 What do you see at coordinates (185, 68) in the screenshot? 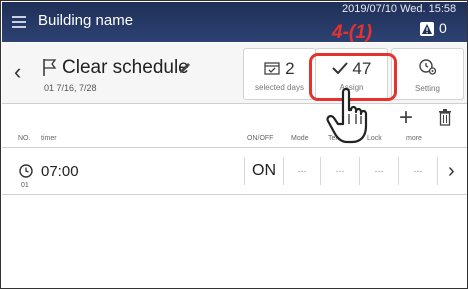
I see `edit-pencil-icon` at bounding box center [185, 68].